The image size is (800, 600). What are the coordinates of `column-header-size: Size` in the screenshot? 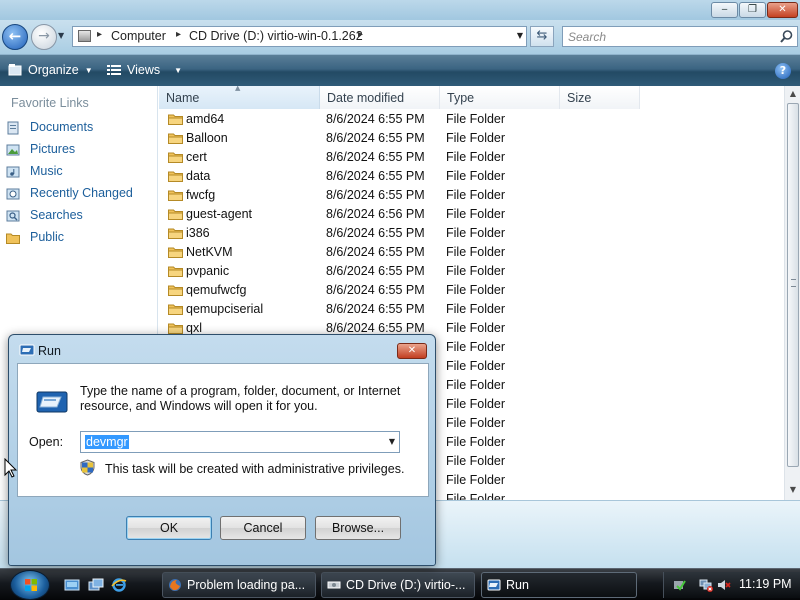 It's located at (600, 97).